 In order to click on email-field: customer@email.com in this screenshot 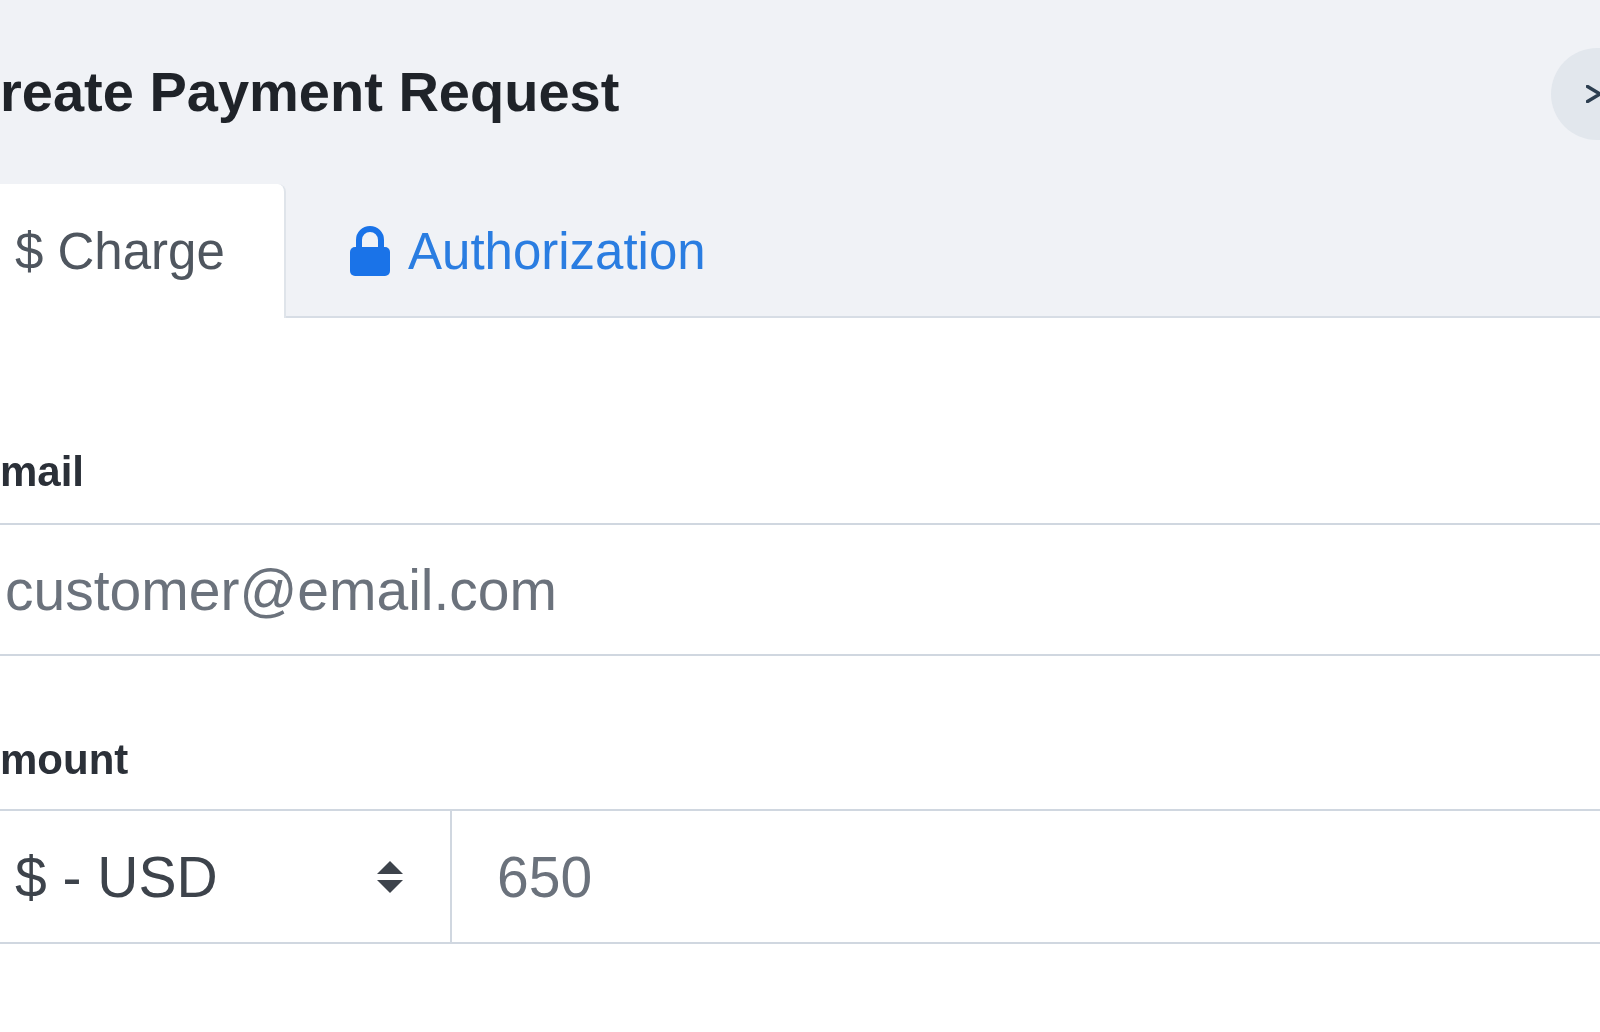, I will do `click(800, 589)`.